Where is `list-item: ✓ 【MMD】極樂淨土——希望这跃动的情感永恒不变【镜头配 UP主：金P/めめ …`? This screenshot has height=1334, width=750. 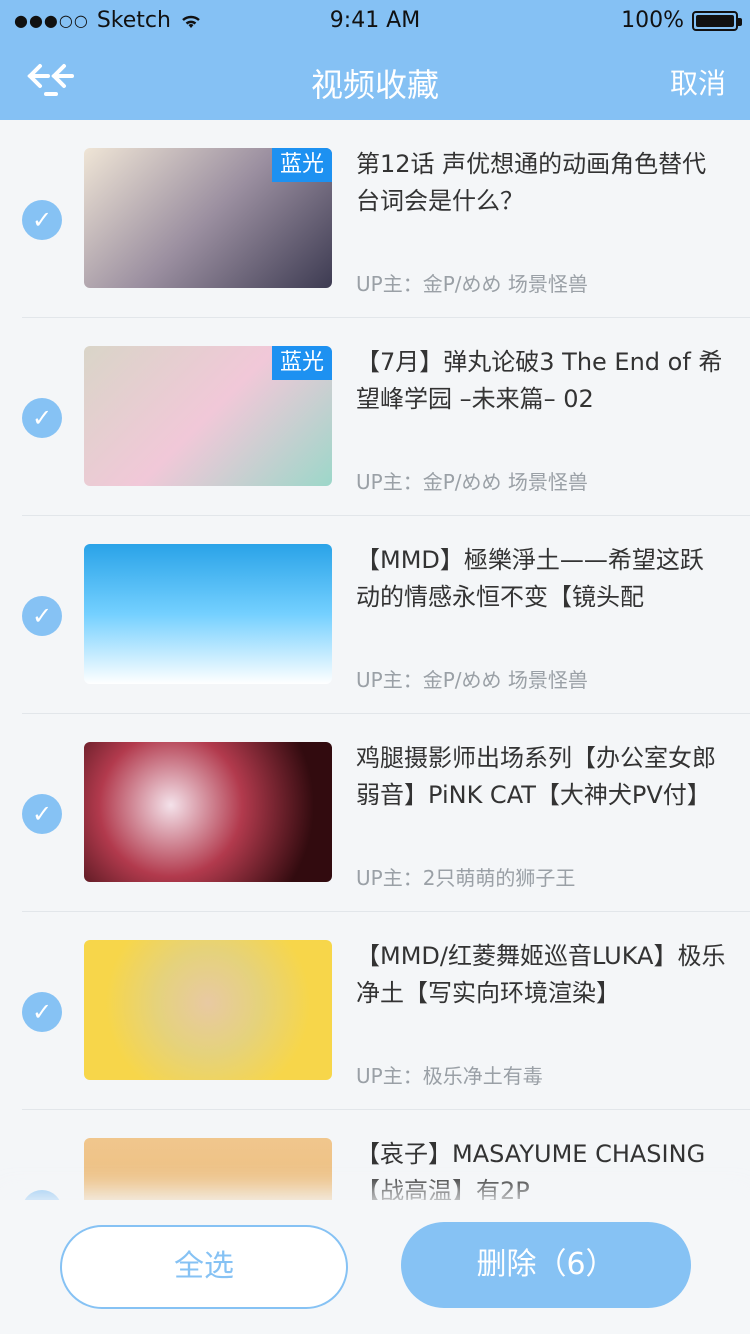 list-item: ✓ 【MMD】極樂淨土——希望这跃动的情感永恒不变【镜头配 UP主：金P/めめ … is located at coordinates (375, 615).